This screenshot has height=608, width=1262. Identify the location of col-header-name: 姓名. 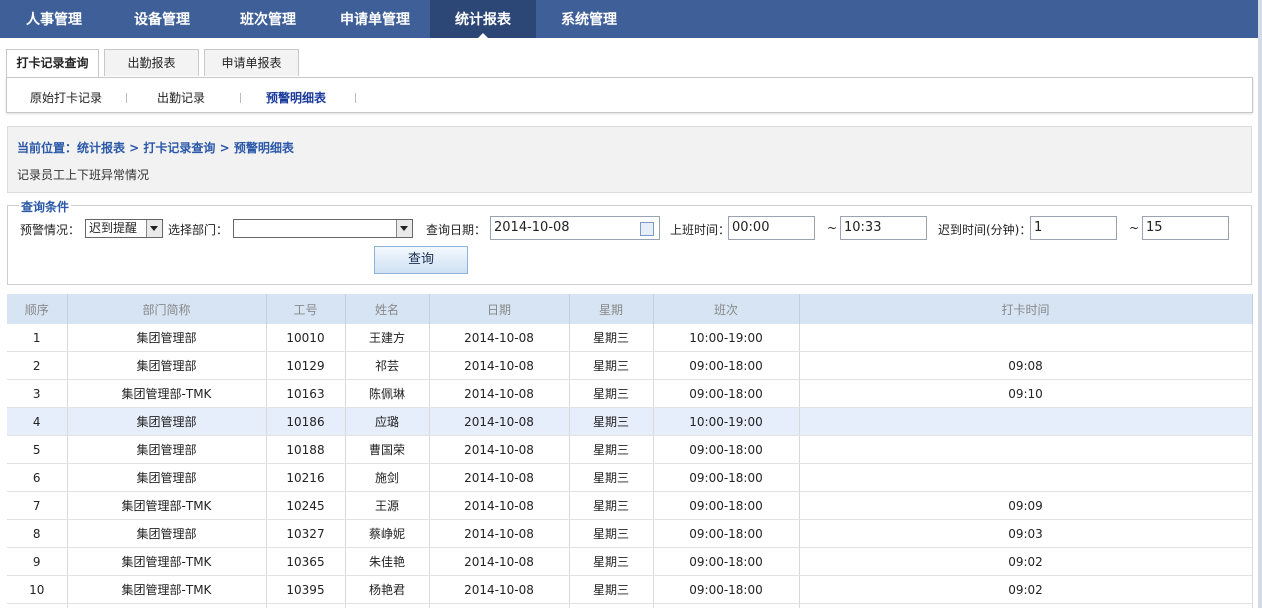
(387, 309).